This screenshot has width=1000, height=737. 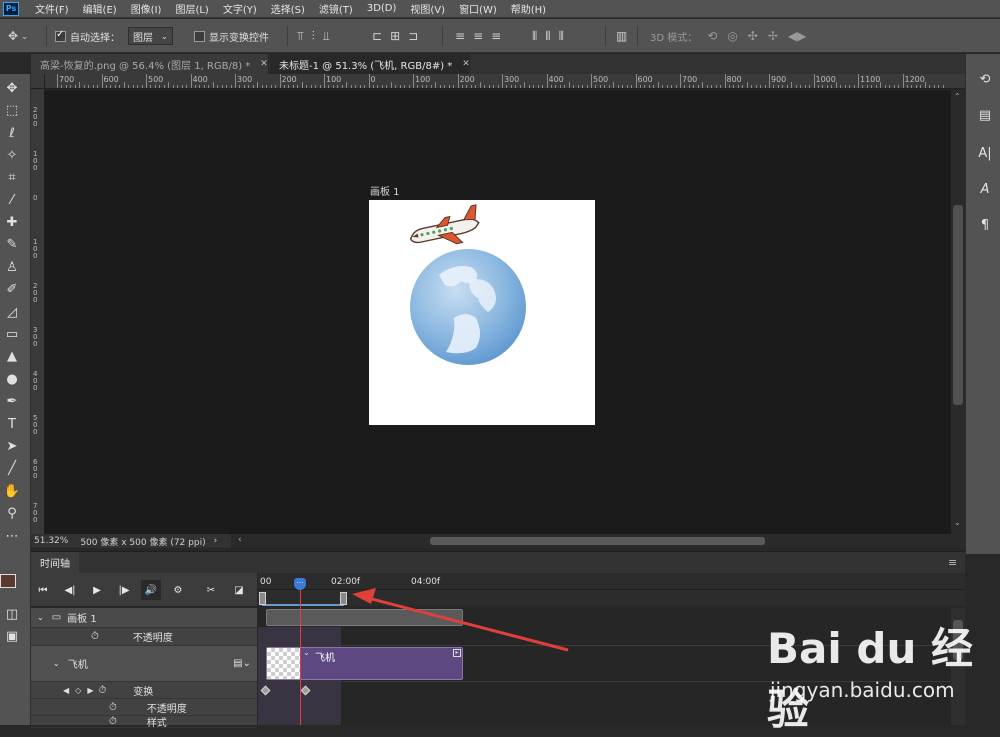 What do you see at coordinates (985, 79) in the screenshot?
I see `history-panel-icon: ⟲` at bounding box center [985, 79].